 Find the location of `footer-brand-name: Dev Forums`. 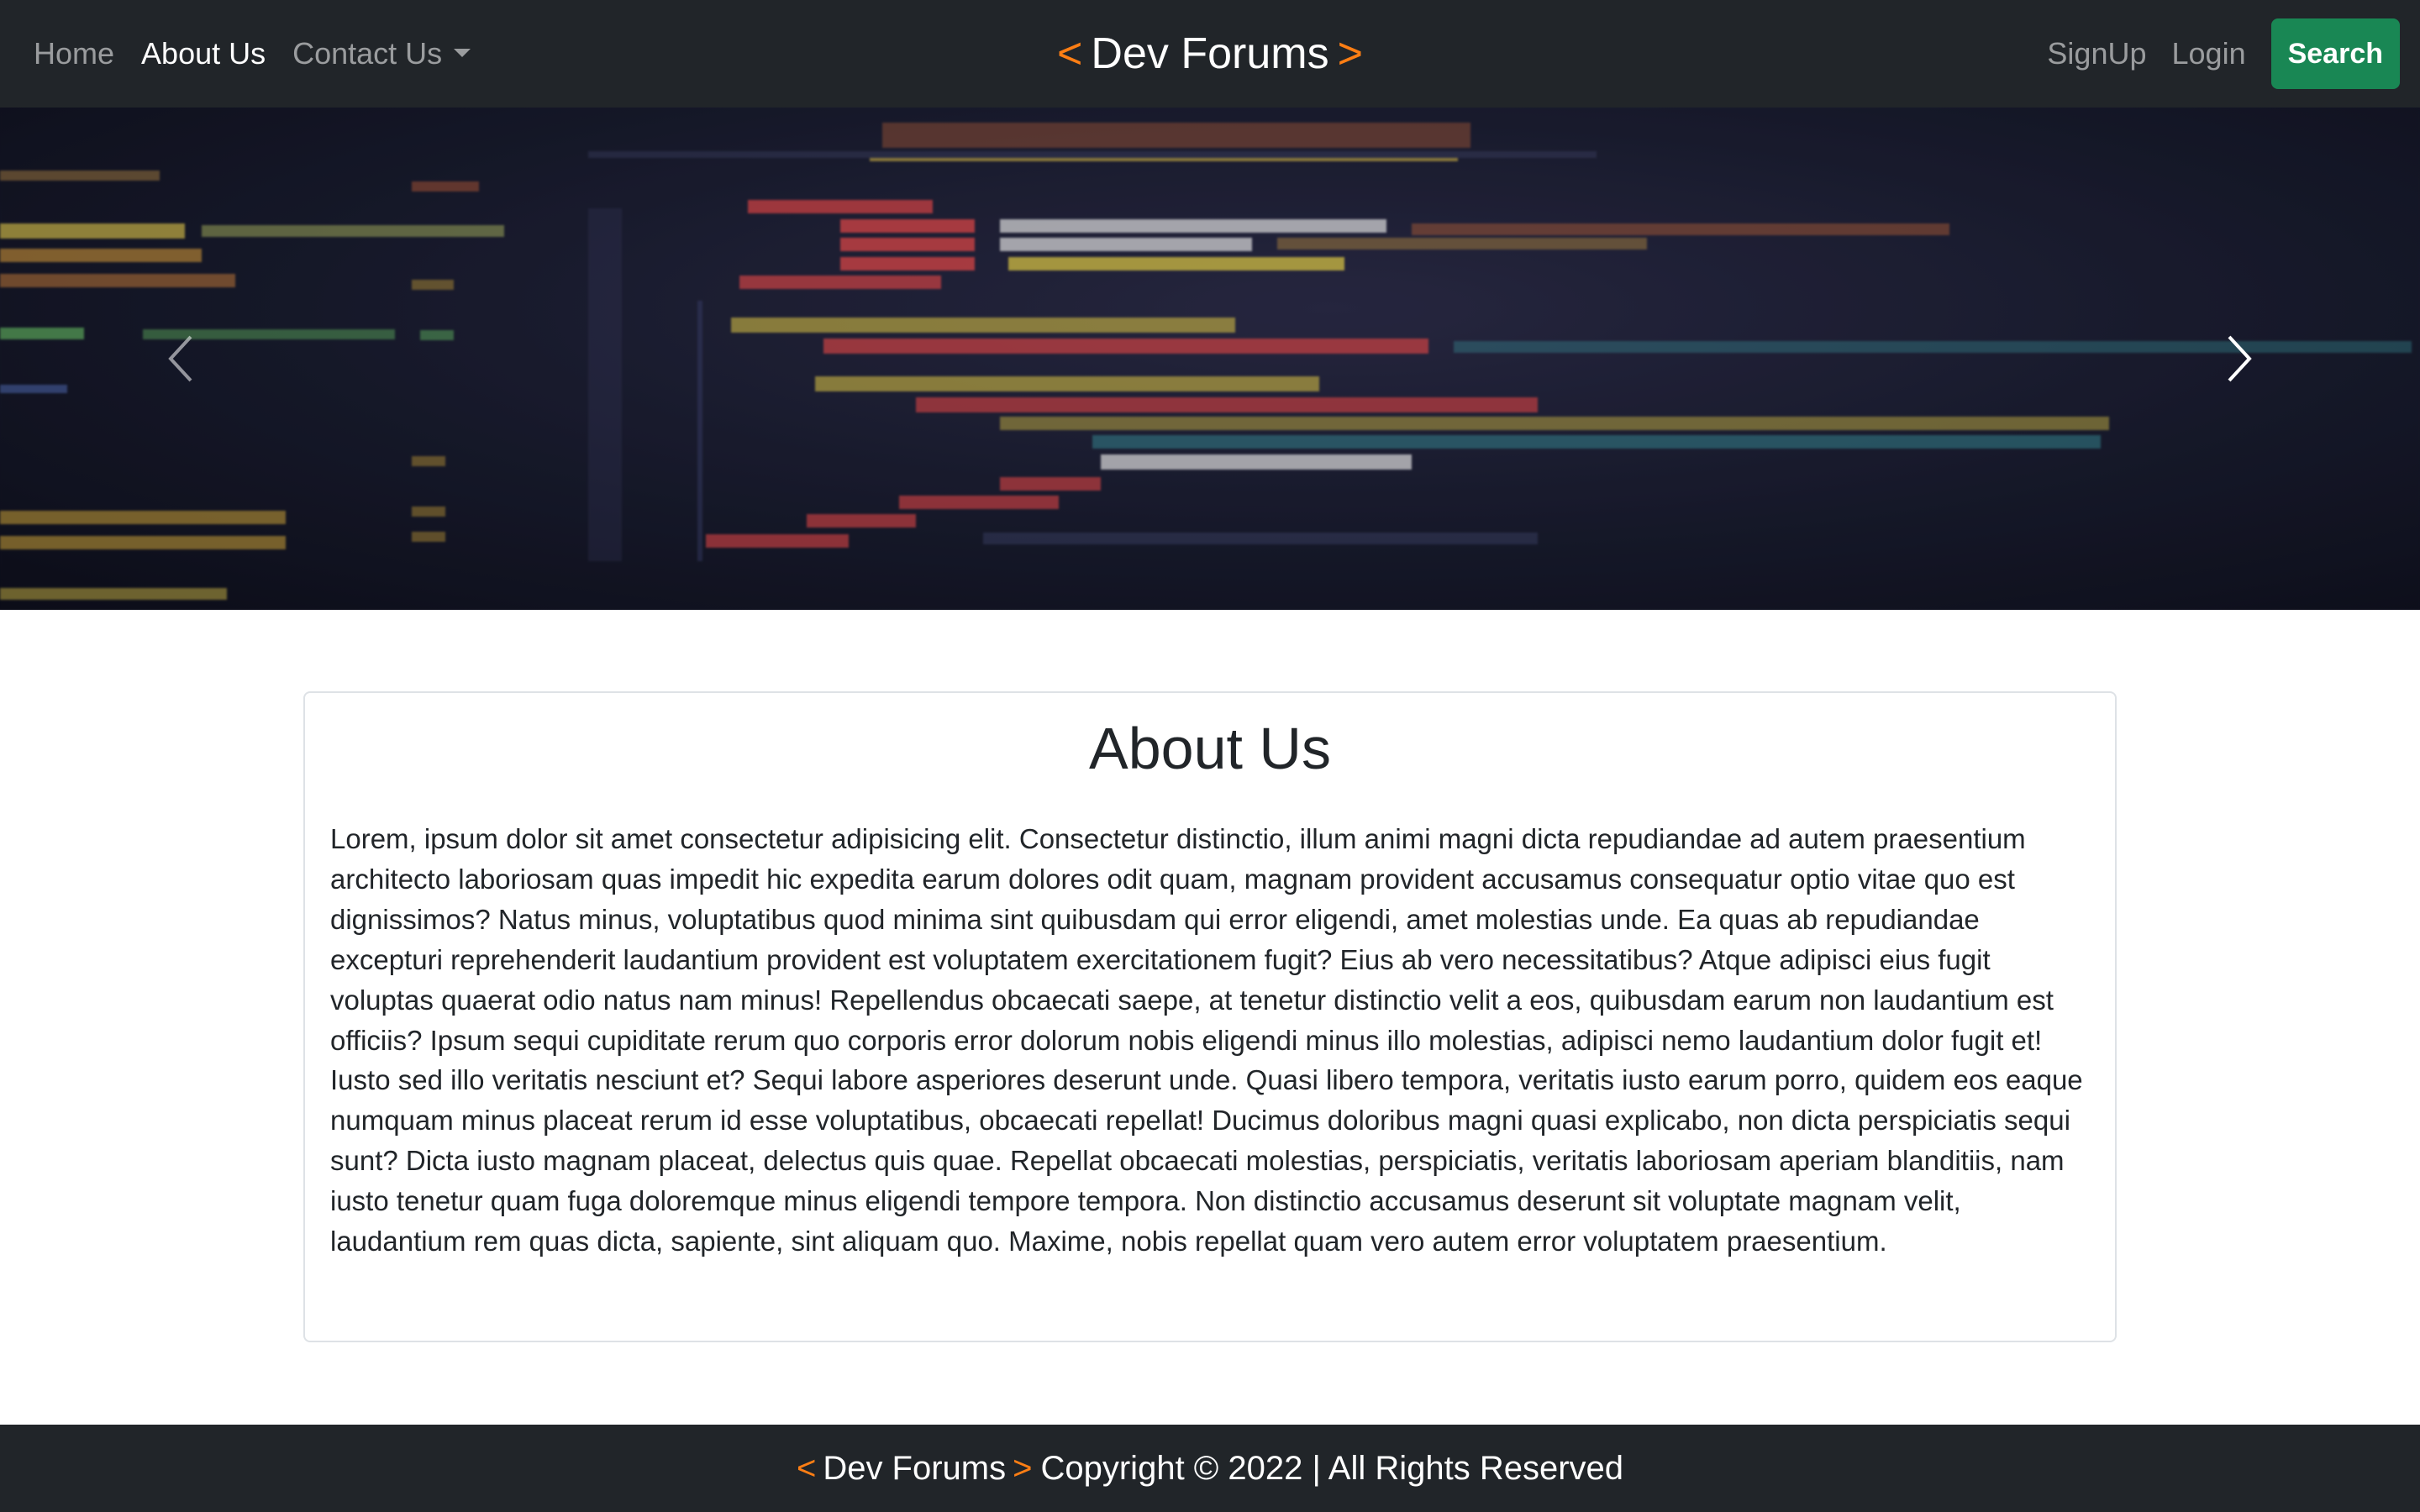

footer-brand-name: Dev Forums is located at coordinates (915, 1468).